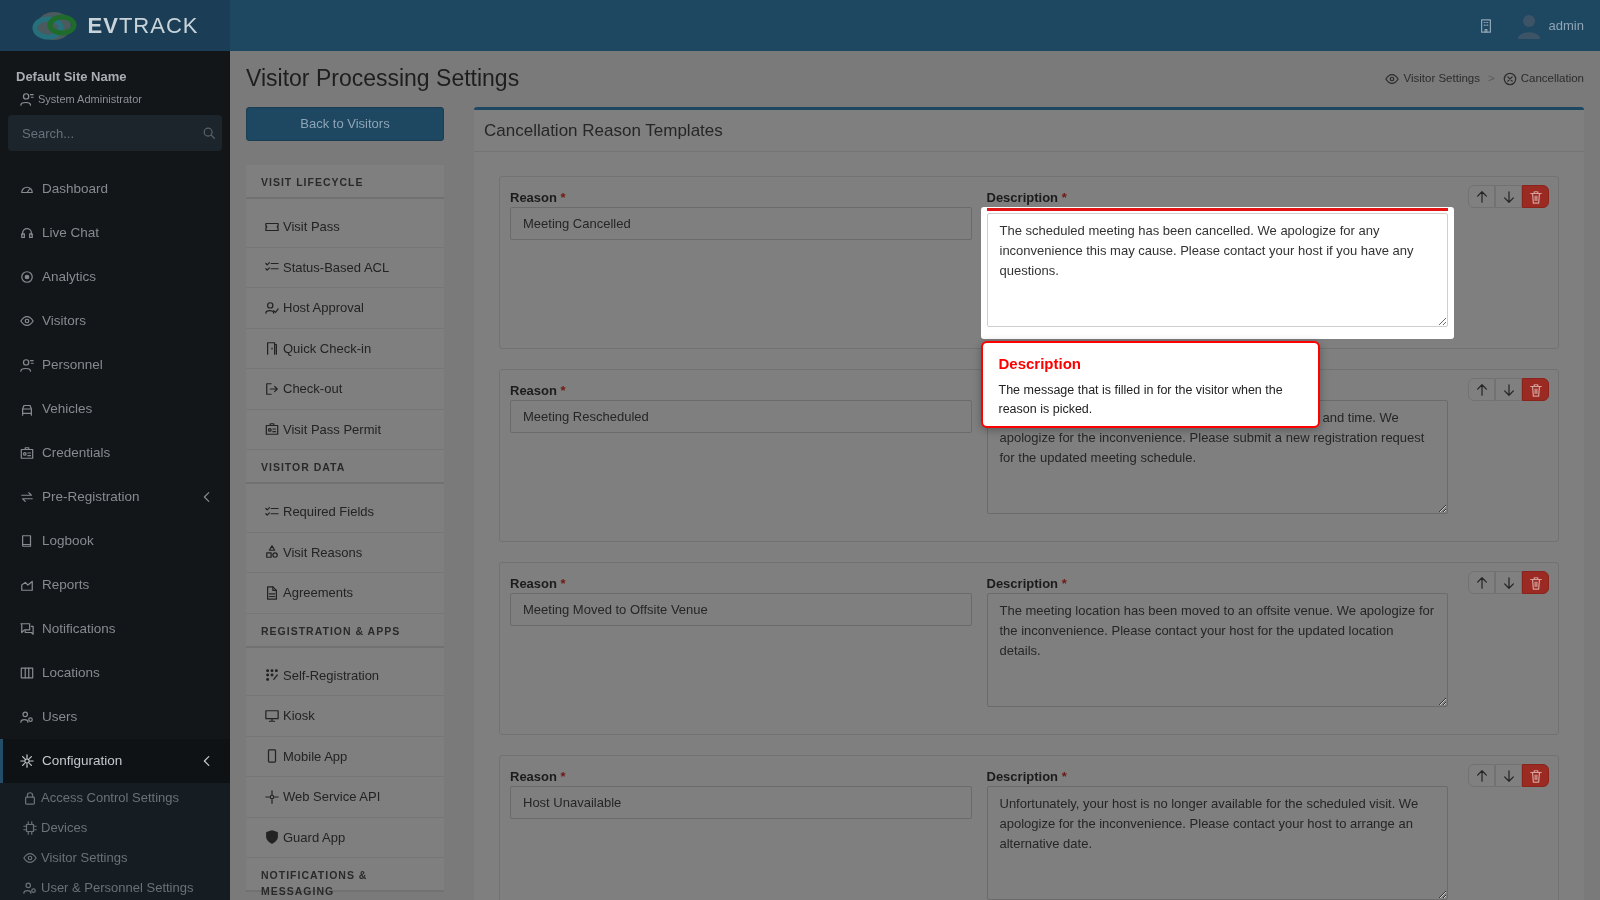 The width and height of the screenshot is (1600, 900). Describe the element at coordinates (30, 858) in the screenshot. I see `eye-icon` at that location.